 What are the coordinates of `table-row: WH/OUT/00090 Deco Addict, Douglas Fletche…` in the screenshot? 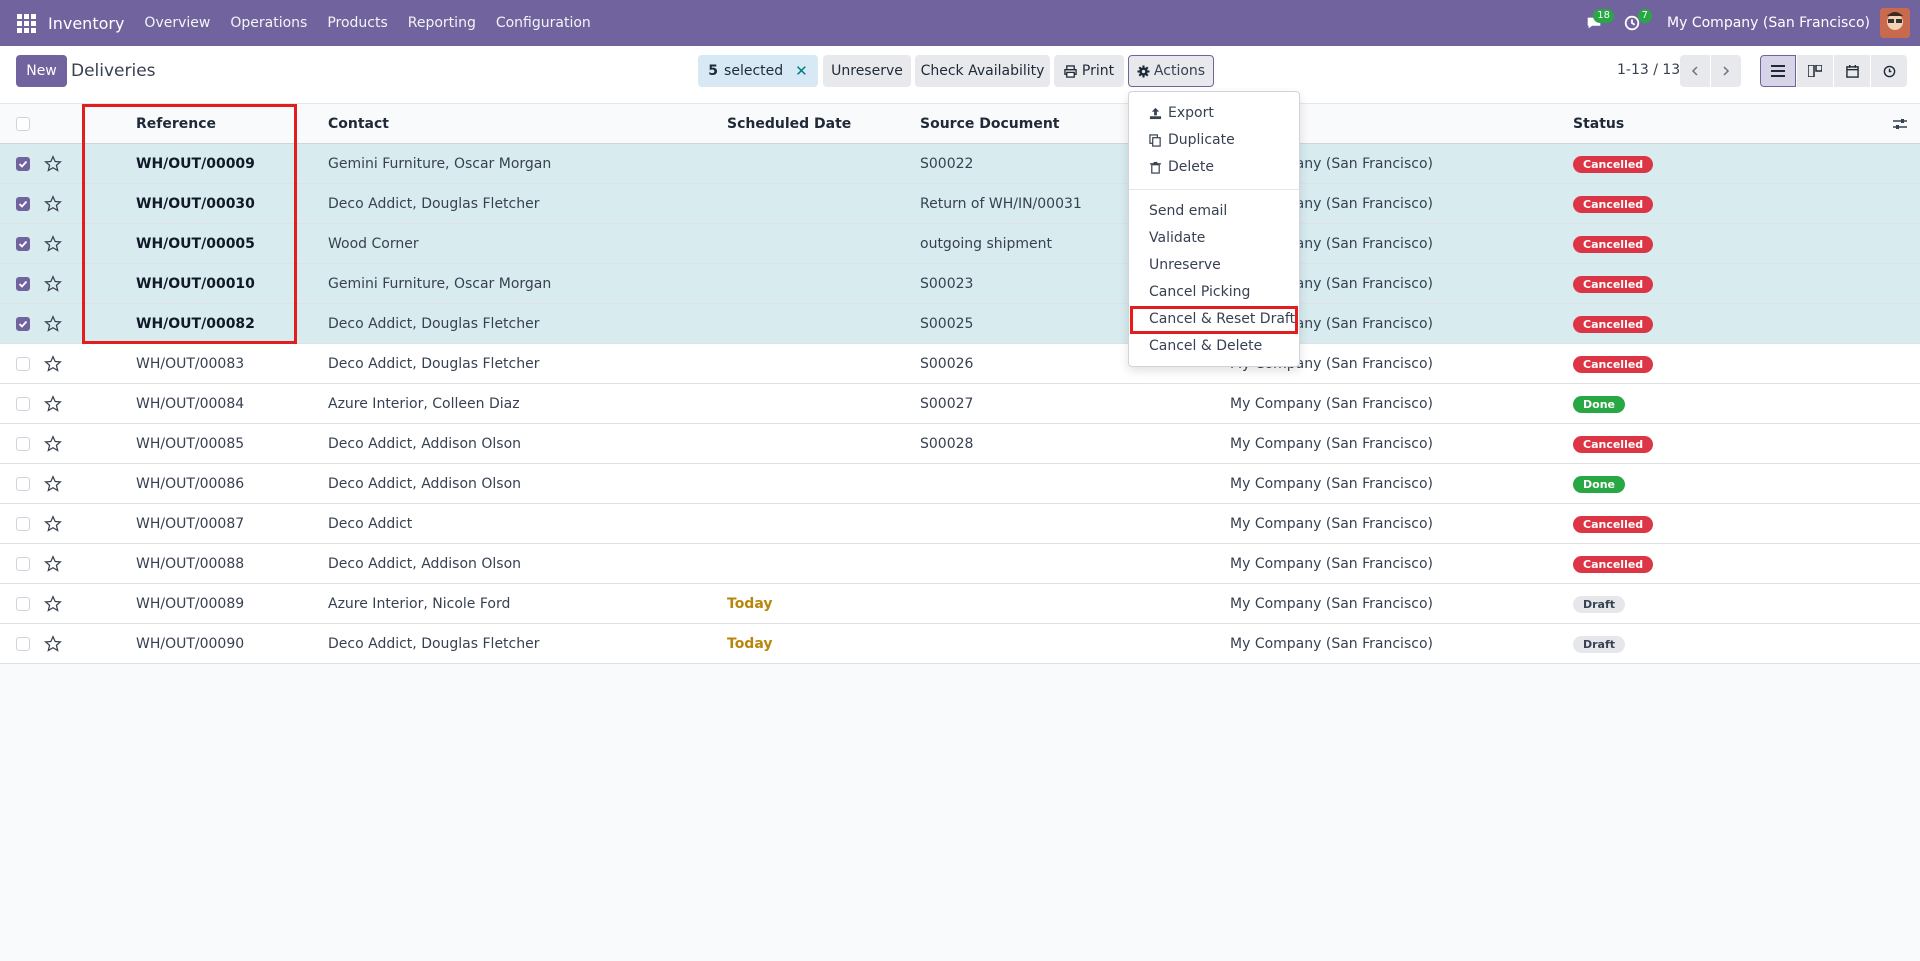 It's located at (960, 644).